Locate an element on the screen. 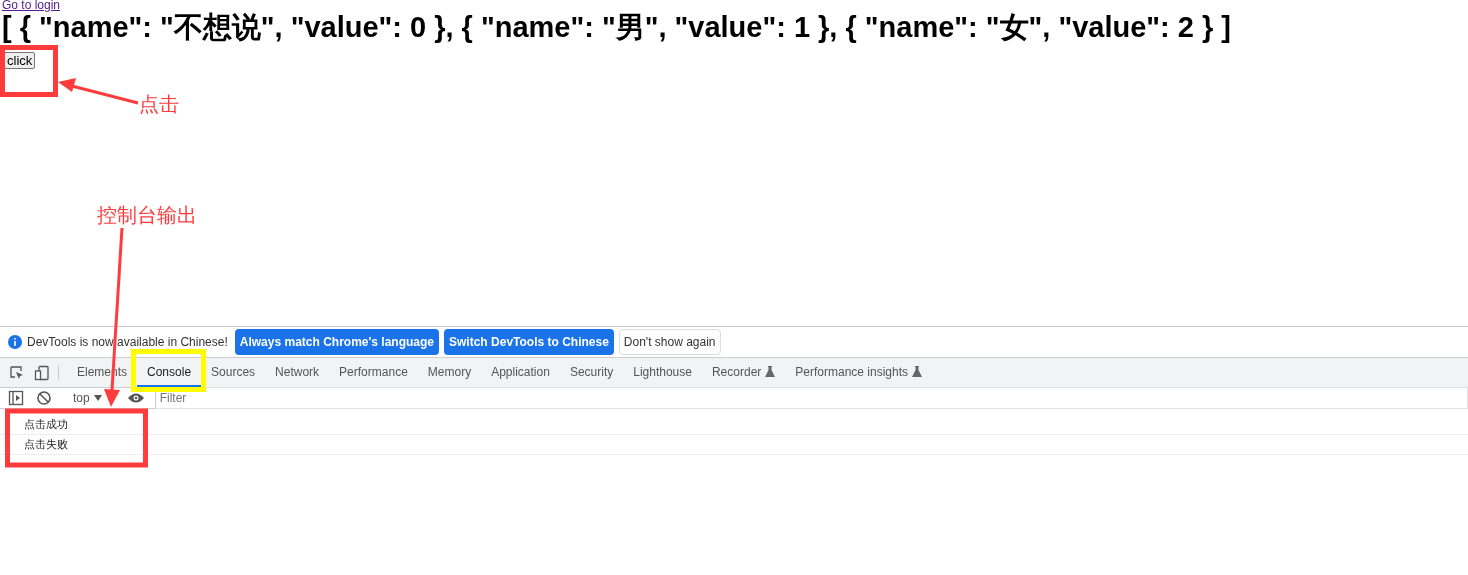  highlight-frame is located at coordinates (29, 71).